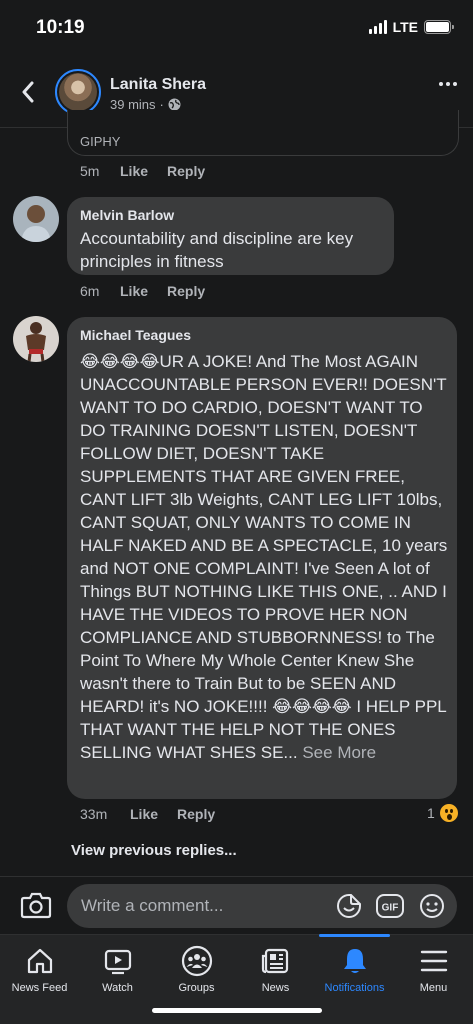 The height and width of the screenshot is (1024, 473). I want to click on tab-news: News, so click(275, 970).